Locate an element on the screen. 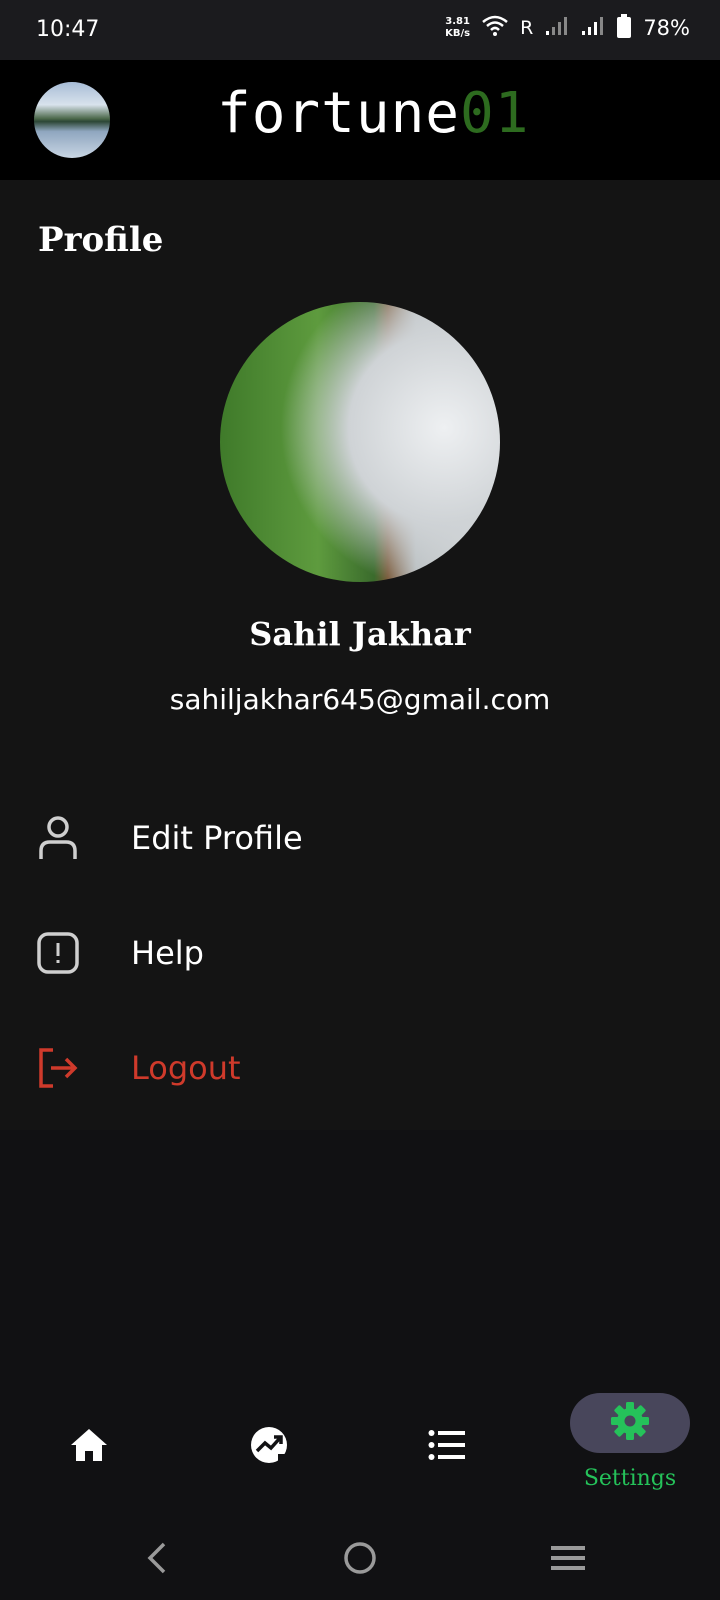 The image size is (720, 1600). gear-icon is located at coordinates (630, 1423).